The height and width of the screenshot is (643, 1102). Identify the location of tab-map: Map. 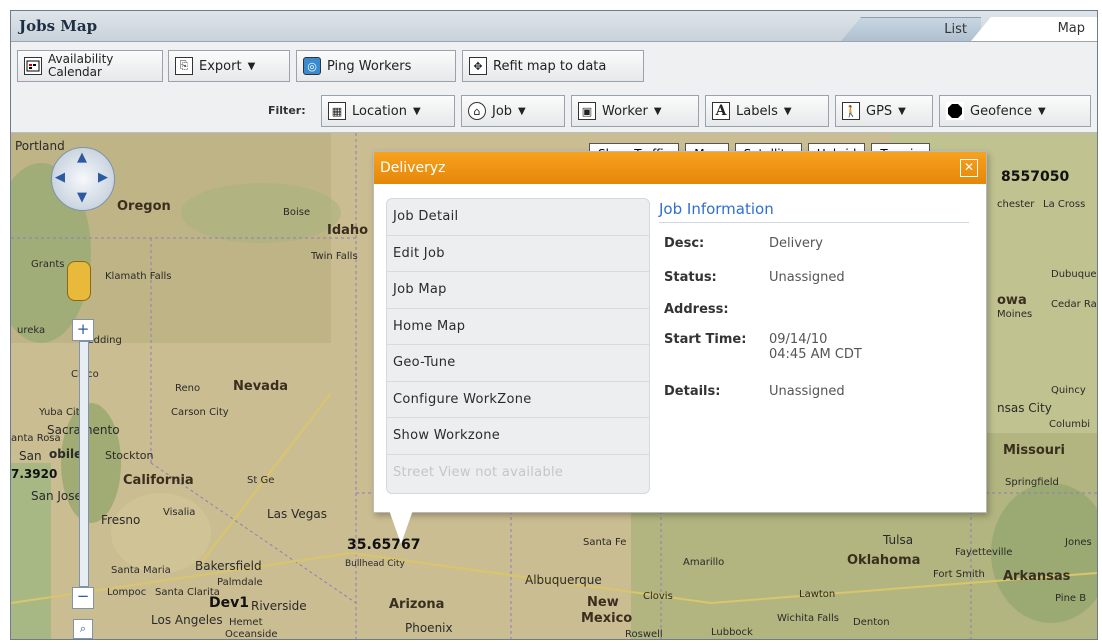
(1034, 29).